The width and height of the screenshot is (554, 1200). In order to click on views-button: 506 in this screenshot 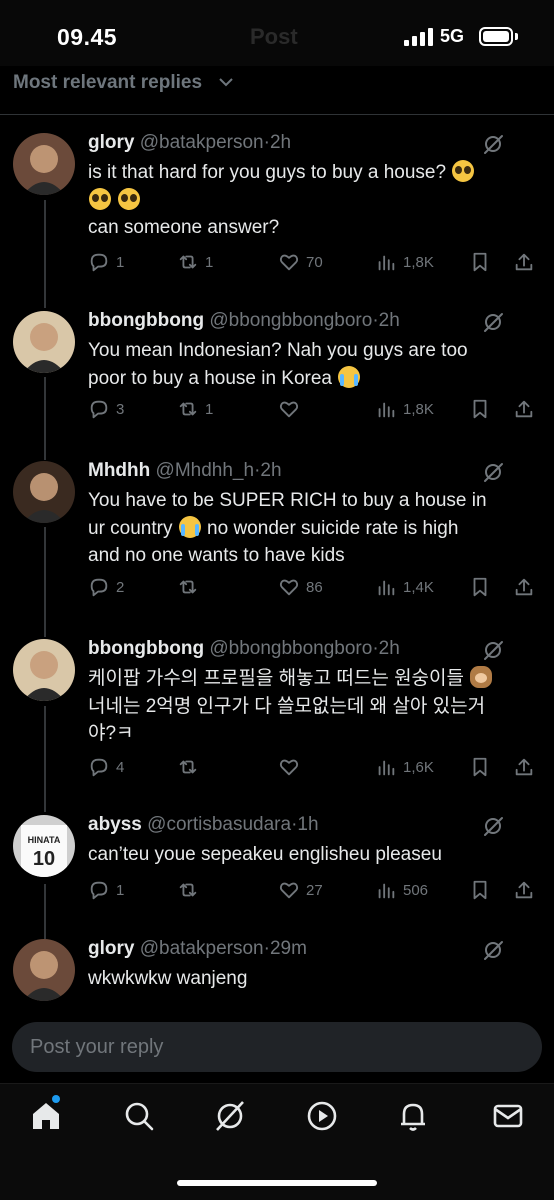, I will do `click(401, 890)`.